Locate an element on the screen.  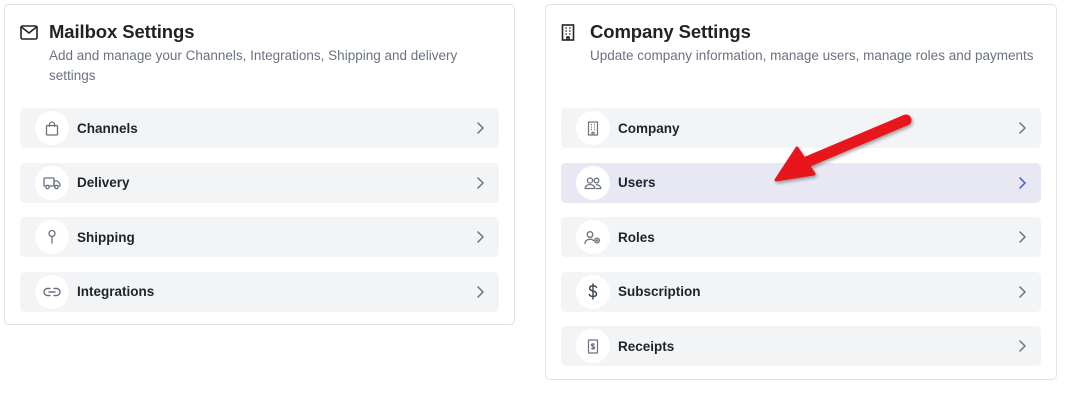
truck-icon is located at coordinates (52, 182).